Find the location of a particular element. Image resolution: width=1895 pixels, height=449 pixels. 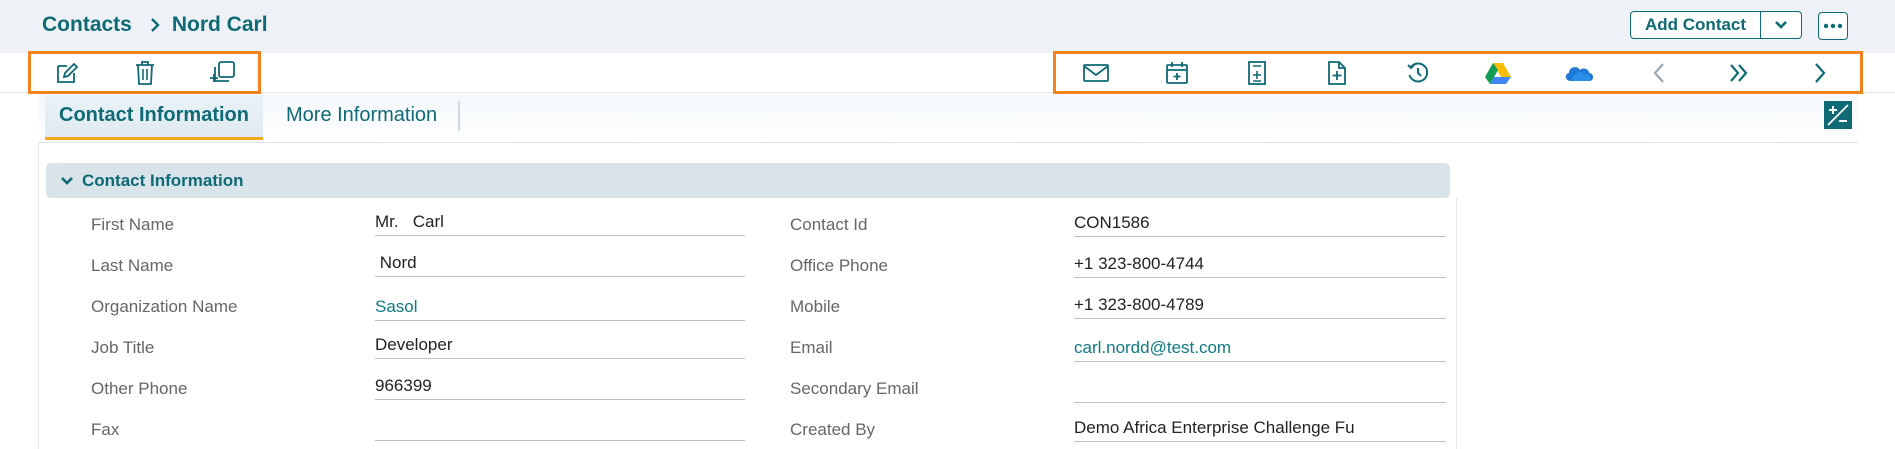

field-value-organization-name: Sasol is located at coordinates (560, 308).